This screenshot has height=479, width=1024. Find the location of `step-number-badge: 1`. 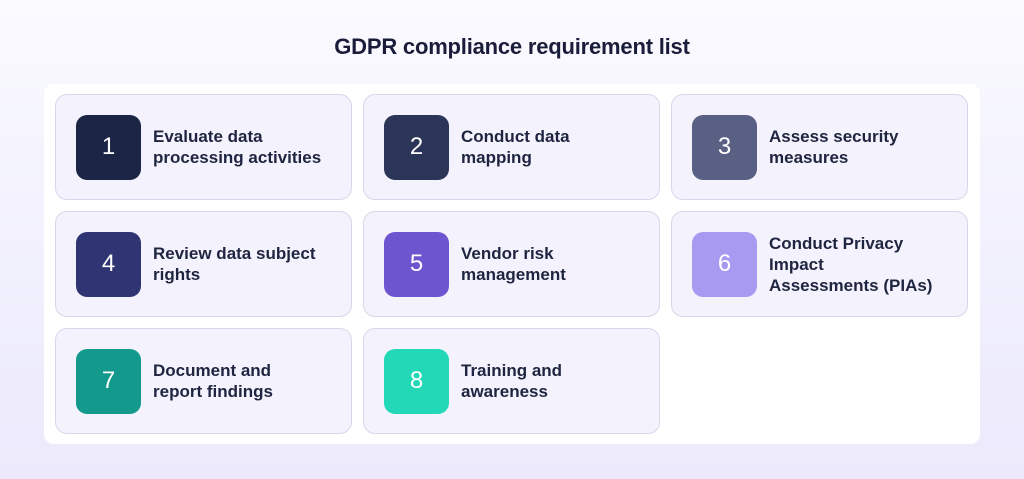

step-number-badge: 1 is located at coordinates (108, 147).